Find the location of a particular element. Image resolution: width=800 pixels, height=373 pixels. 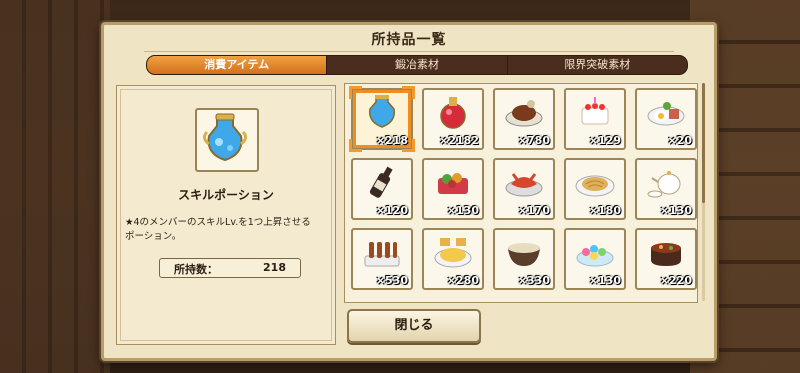

item-slot-stew-pot: ×220 is located at coordinates (666, 259).